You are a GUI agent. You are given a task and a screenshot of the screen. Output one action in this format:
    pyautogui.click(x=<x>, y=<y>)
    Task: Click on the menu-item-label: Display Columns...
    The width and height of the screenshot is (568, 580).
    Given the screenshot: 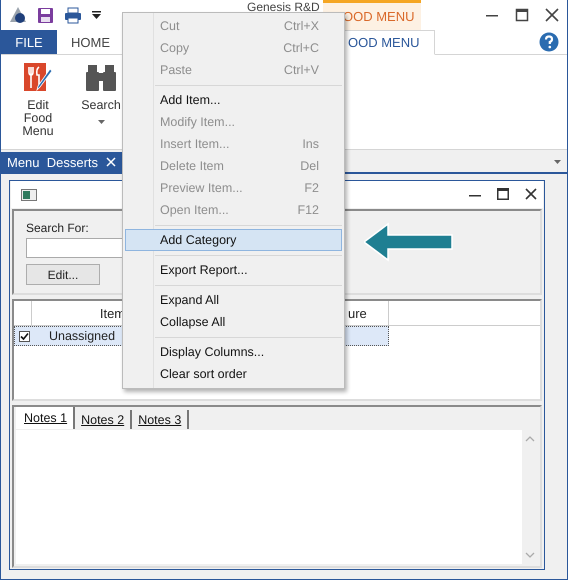 What is the action you would take?
    pyautogui.click(x=212, y=352)
    